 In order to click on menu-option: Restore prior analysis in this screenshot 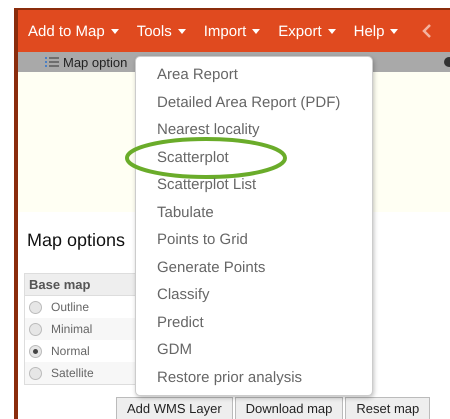, I will do `click(254, 377)`.